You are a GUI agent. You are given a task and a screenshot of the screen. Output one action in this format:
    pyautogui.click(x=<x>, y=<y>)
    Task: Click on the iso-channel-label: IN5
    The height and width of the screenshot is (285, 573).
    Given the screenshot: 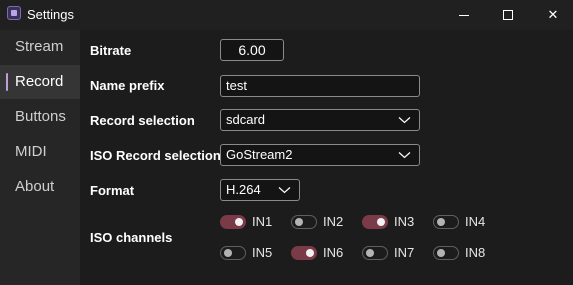 What is the action you would take?
    pyautogui.click(x=262, y=252)
    